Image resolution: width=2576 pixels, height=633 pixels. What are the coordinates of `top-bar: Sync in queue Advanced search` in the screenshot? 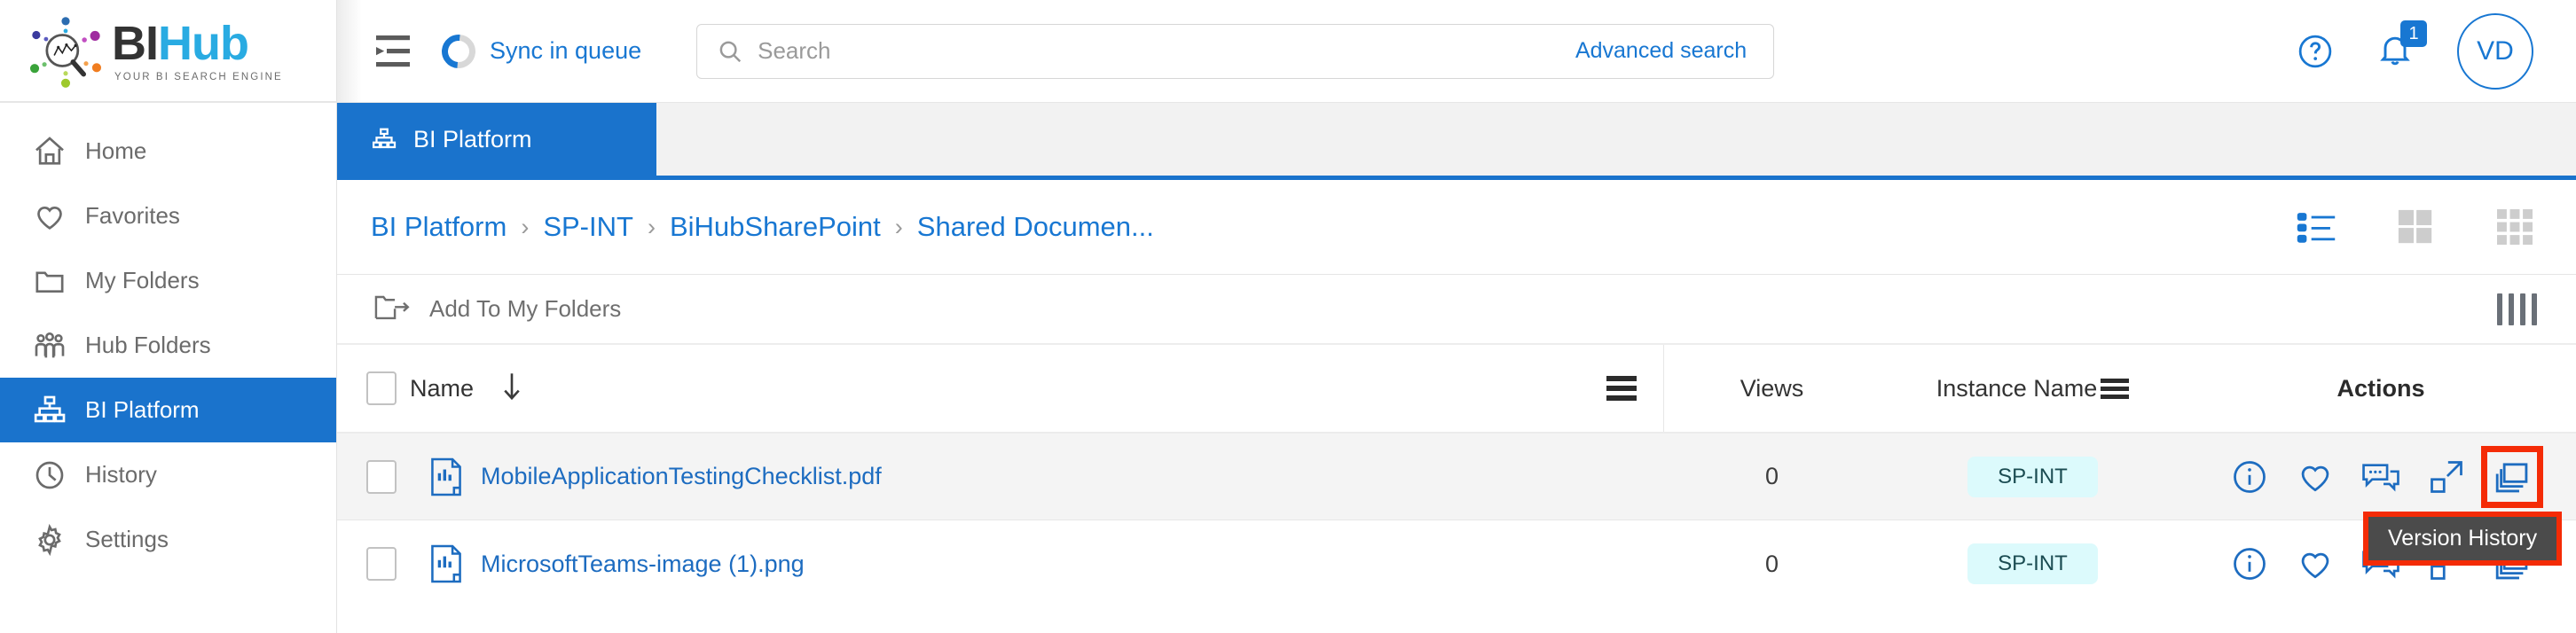 It's located at (1456, 51).